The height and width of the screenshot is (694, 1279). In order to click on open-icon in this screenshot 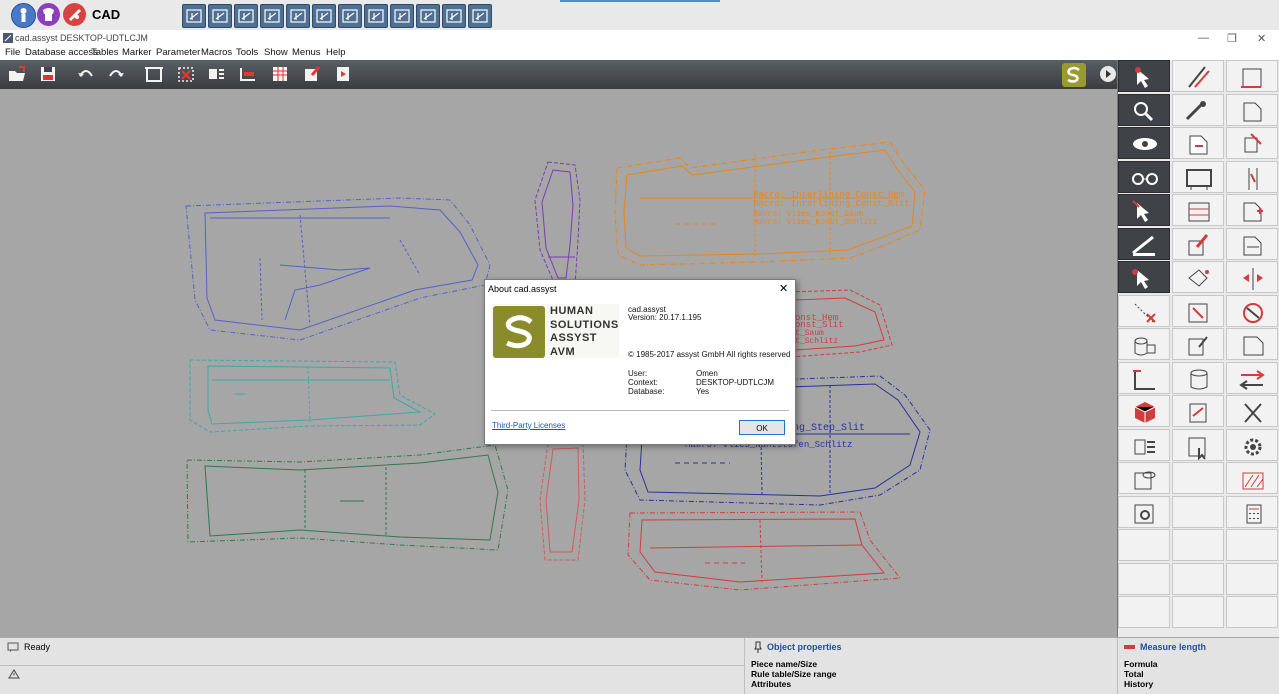, I will do `click(17, 74)`.